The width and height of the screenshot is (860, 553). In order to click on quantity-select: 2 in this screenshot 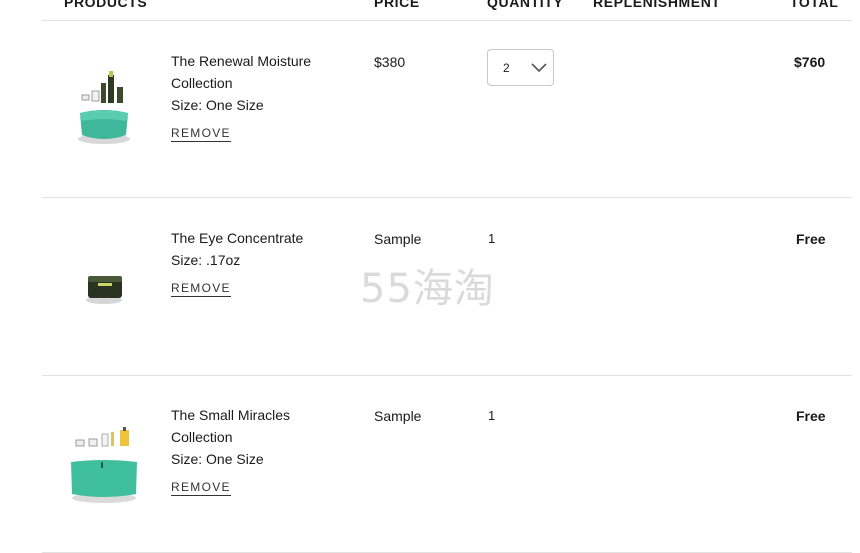, I will do `click(520, 67)`.